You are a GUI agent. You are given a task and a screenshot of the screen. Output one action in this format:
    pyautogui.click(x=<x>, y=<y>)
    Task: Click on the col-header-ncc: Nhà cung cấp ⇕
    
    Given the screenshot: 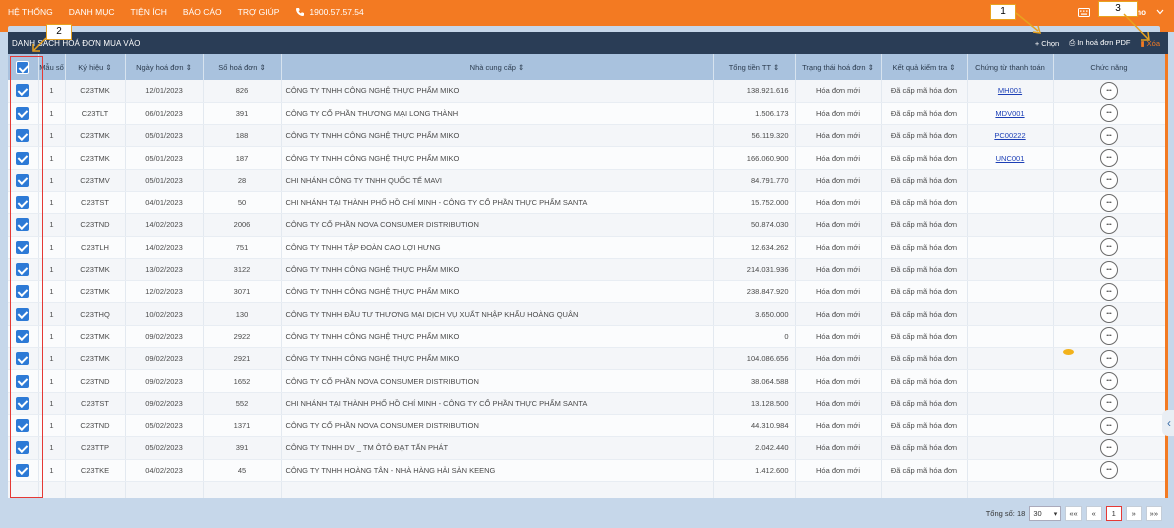 What is the action you would take?
    pyautogui.click(x=497, y=67)
    